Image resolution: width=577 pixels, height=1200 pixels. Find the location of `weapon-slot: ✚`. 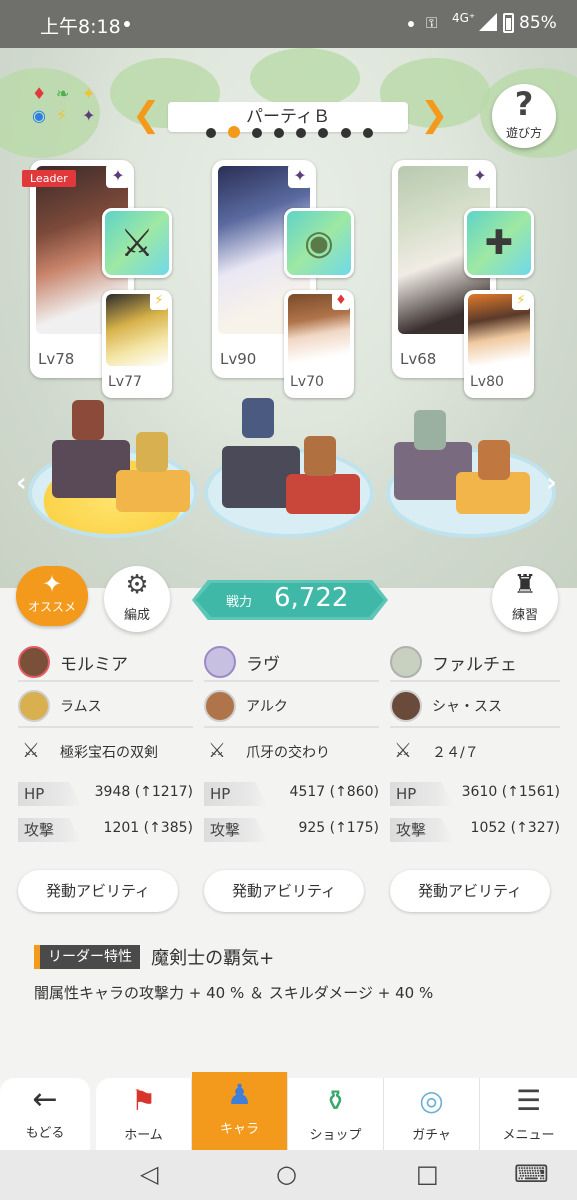

weapon-slot: ✚ is located at coordinates (499, 243).